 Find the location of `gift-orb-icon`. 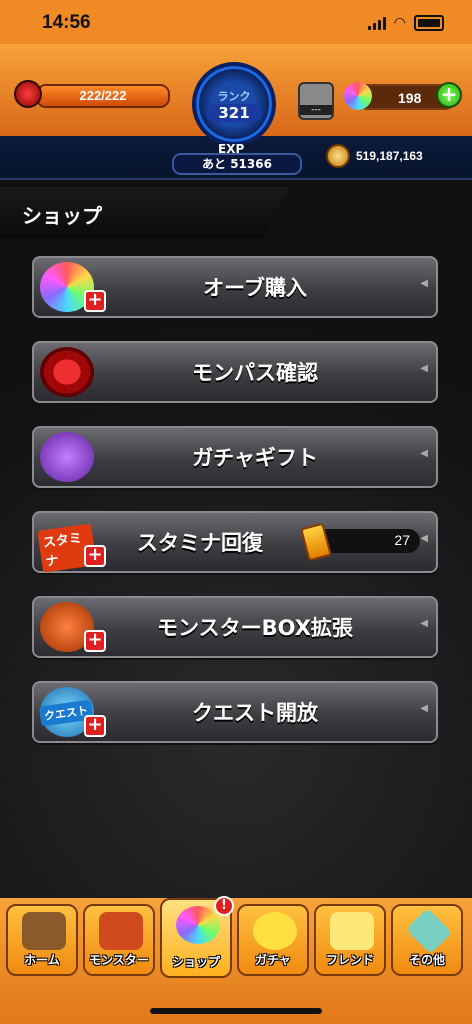

gift-orb-icon is located at coordinates (67, 457).